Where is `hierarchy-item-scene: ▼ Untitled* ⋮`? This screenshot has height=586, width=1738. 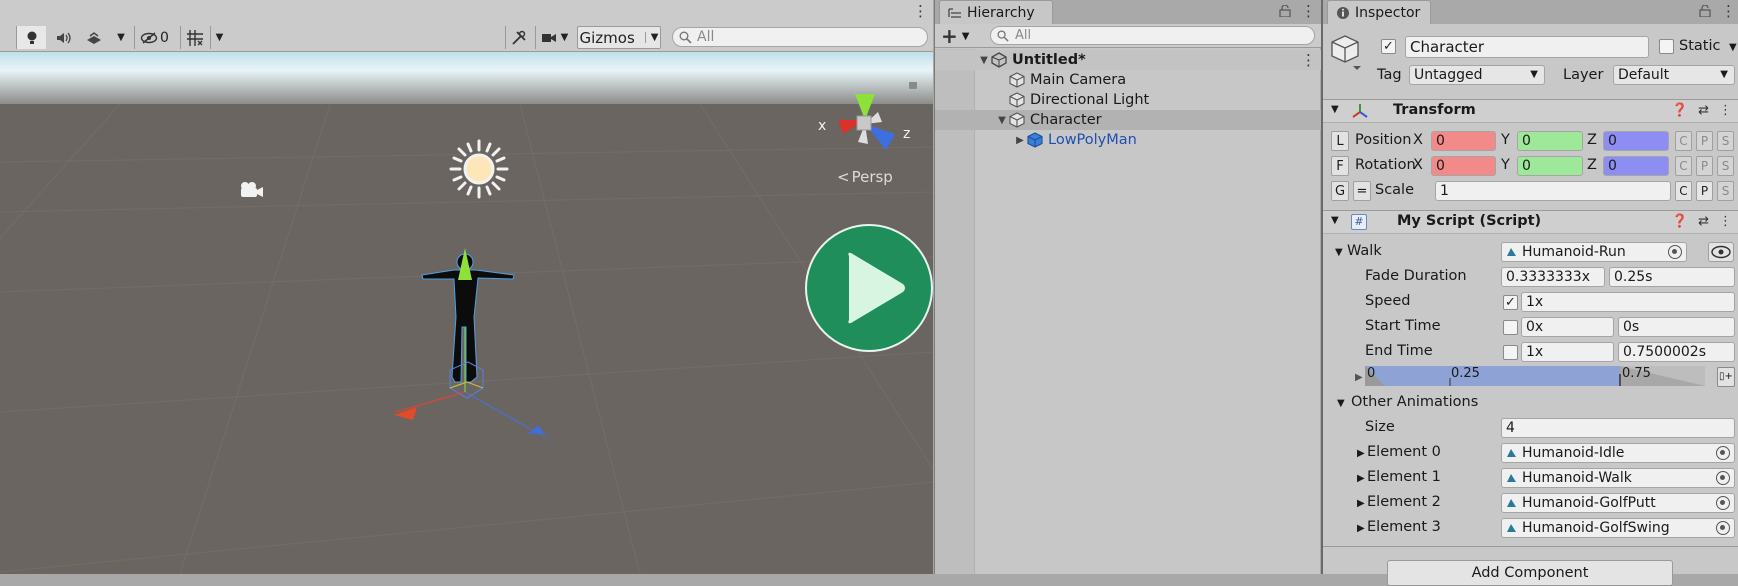 hierarchy-item-scene: ▼ Untitled* ⋮ is located at coordinates (1128, 60).